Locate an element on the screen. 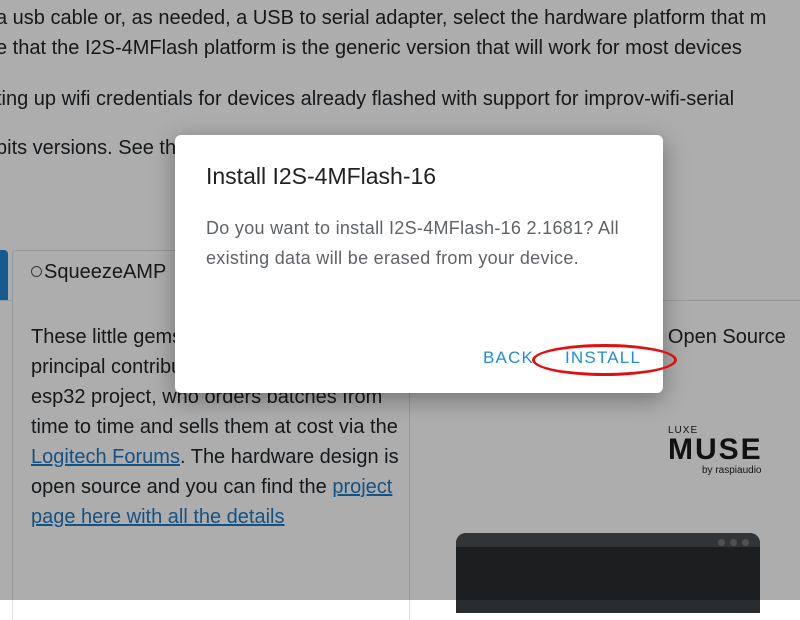 This screenshot has height=620, width=800. install-button: INSTALL is located at coordinates (603, 358).